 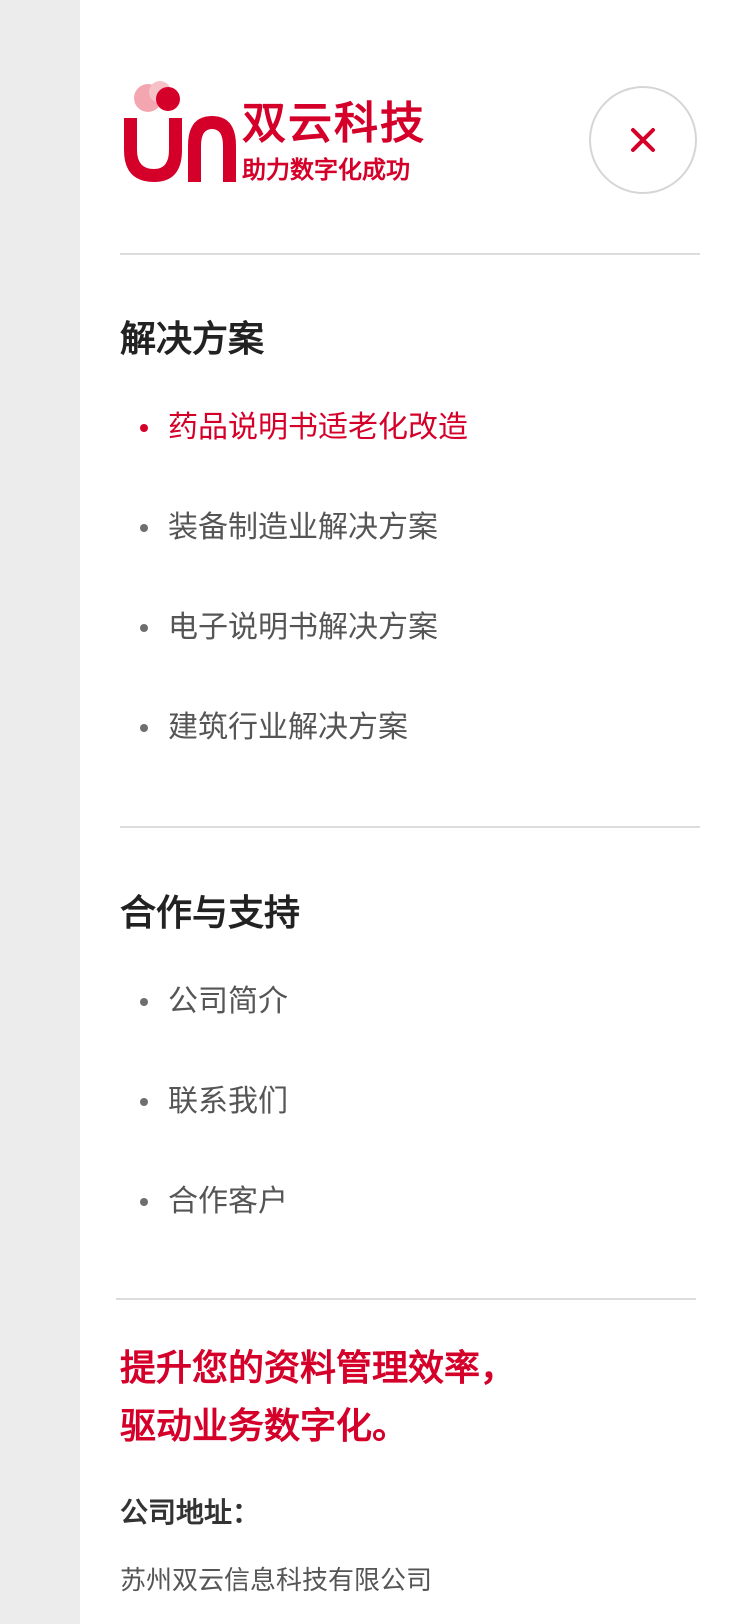 I want to click on close-icon, so click(x=643, y=140).